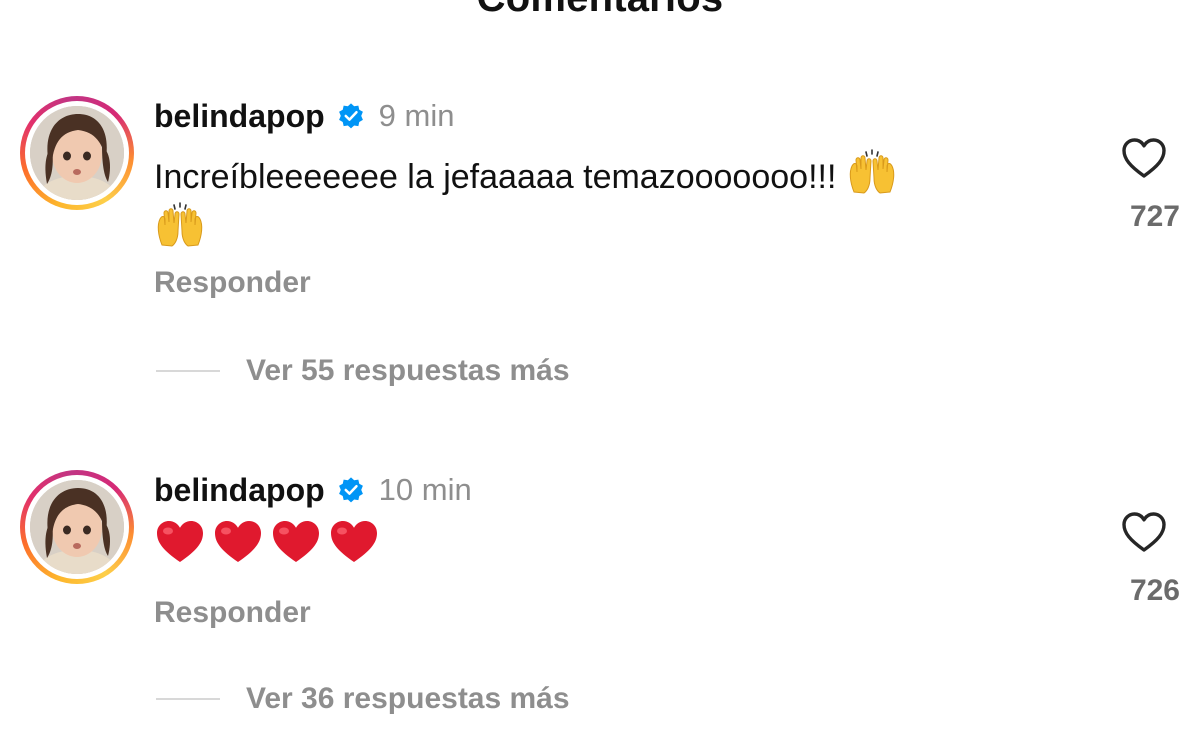 This screenshot has height=747, width=1200. Describe the element at coordinates (416, 115) in the screenshot. I see `comment-time: 9 min` at that location.